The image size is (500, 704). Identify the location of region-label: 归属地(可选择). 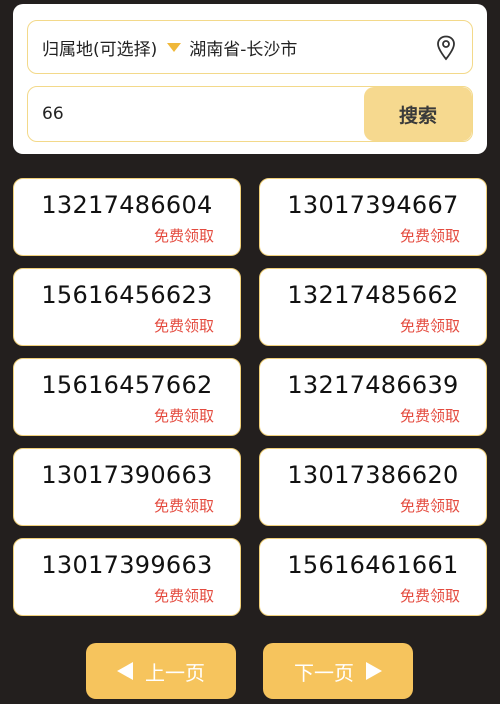
(100, 49).